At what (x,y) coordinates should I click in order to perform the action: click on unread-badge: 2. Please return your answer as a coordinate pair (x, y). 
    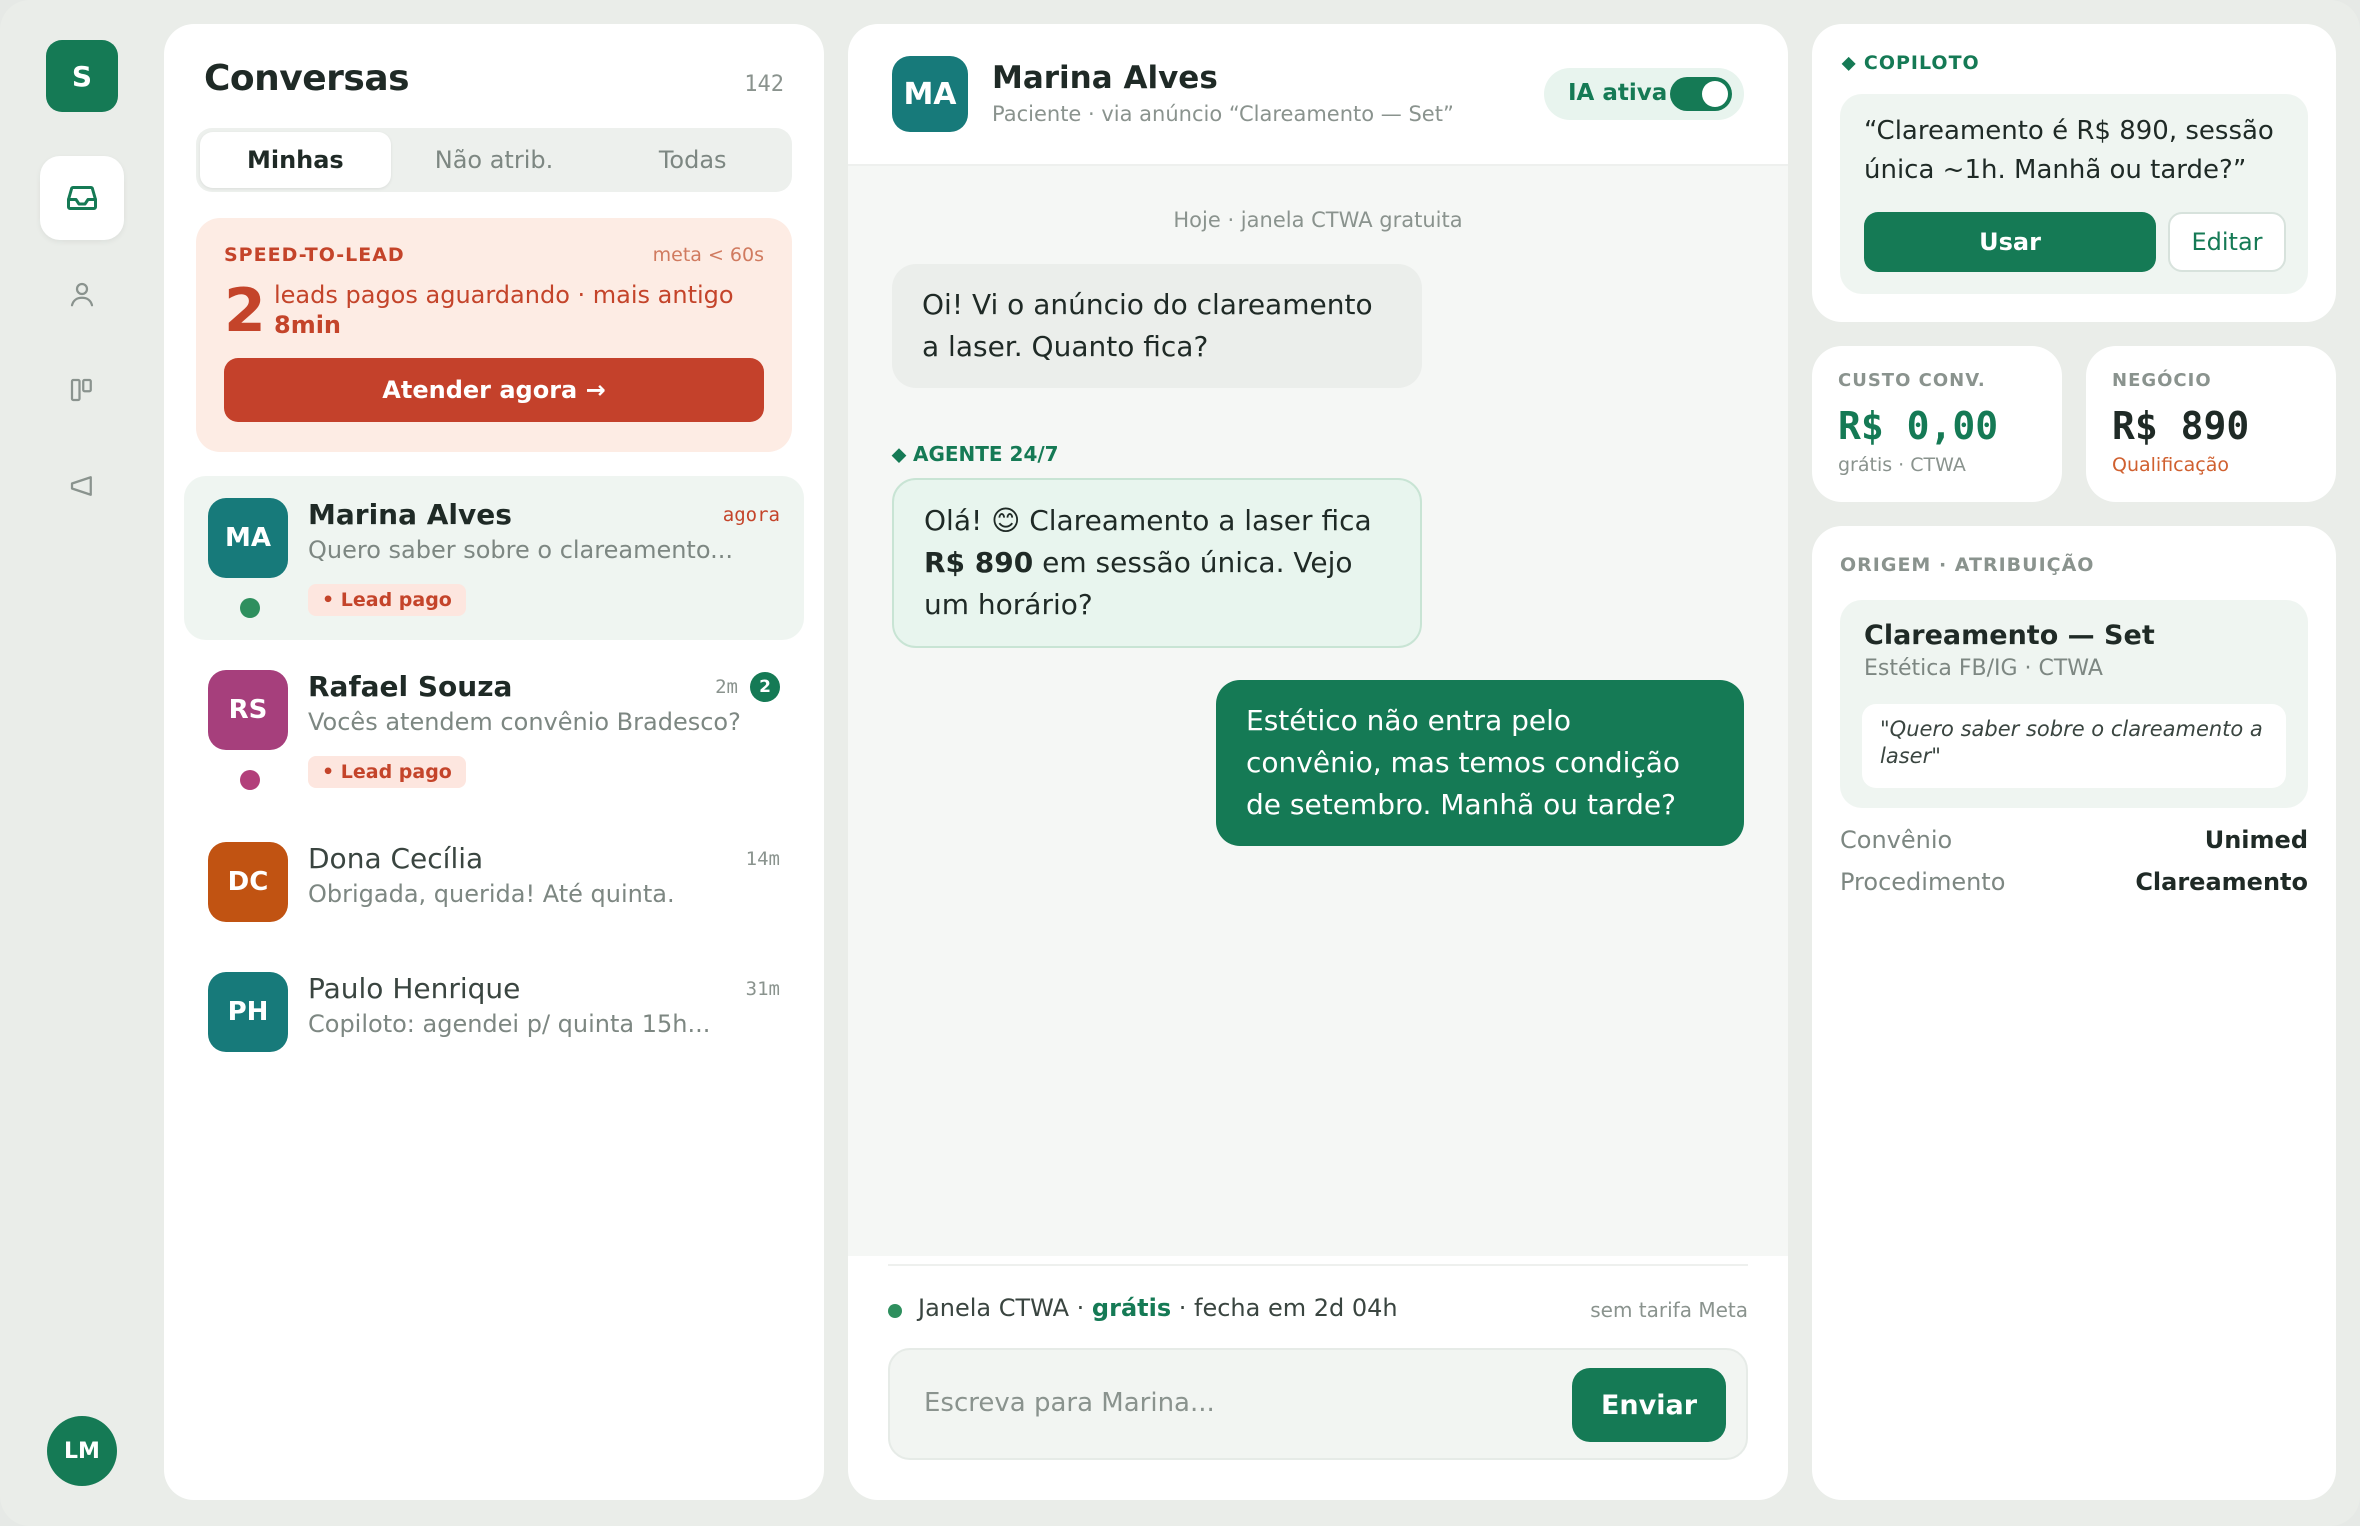
    Looking at the image, I should click on (765, 687).